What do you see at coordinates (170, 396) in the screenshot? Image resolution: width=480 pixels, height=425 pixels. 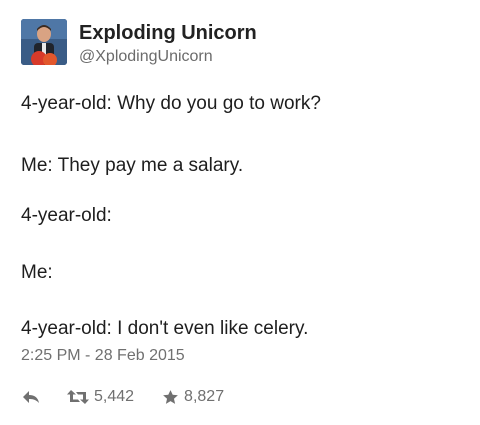 I see `star-icon` at bounding box center [170, 396].